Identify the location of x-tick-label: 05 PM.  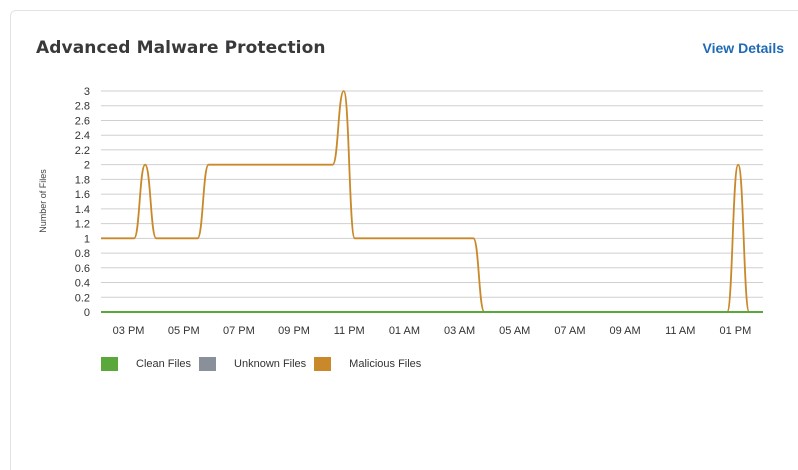
(184, 331).